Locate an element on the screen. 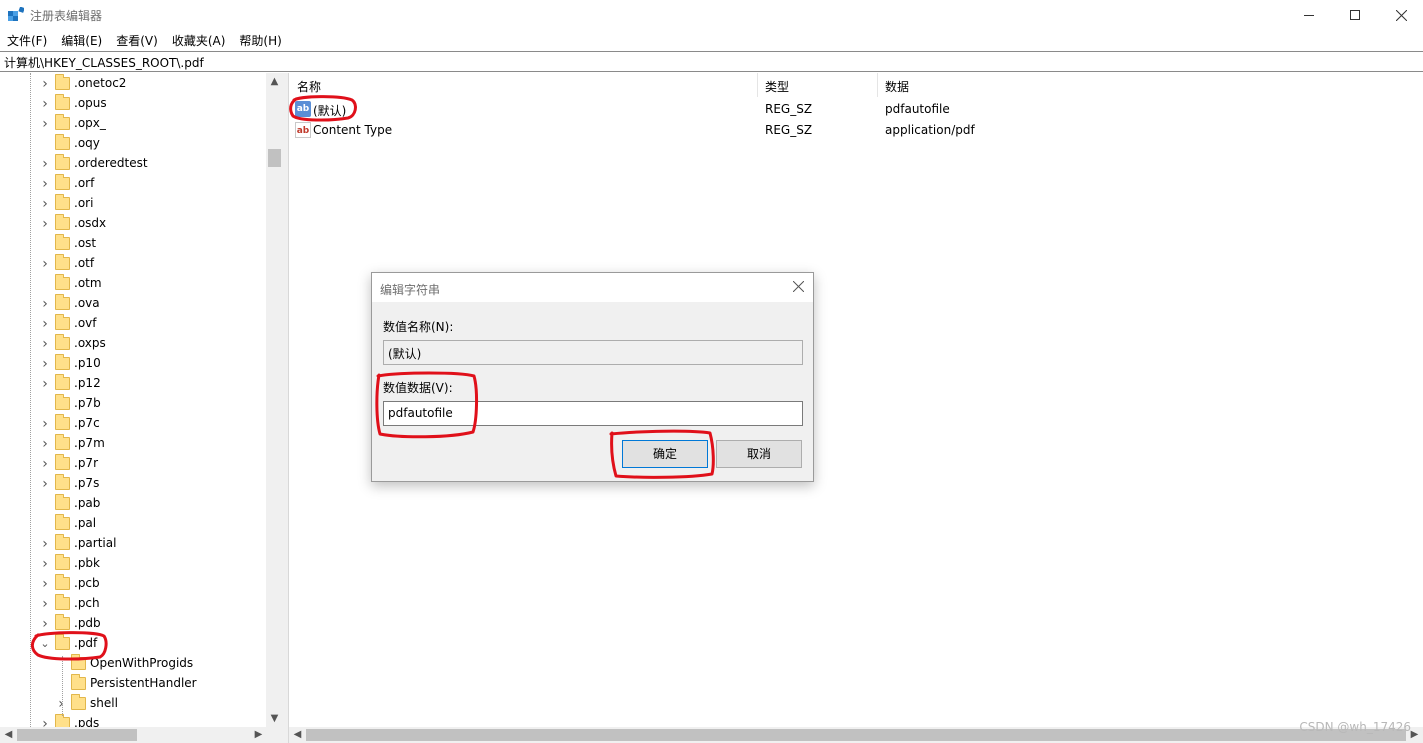 Image resolution: width=1423 pixels, height=743 pixels. tree-item: › .p7r is located at coordinates (133, 464).